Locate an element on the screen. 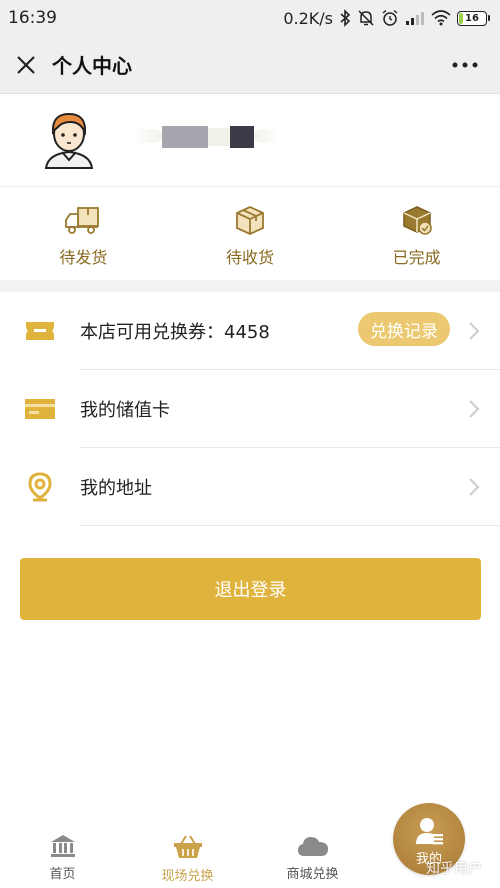 This screenshot has height=888, width=500. order-pending-shipment: 待发货 is located at coordinates (83, 234).